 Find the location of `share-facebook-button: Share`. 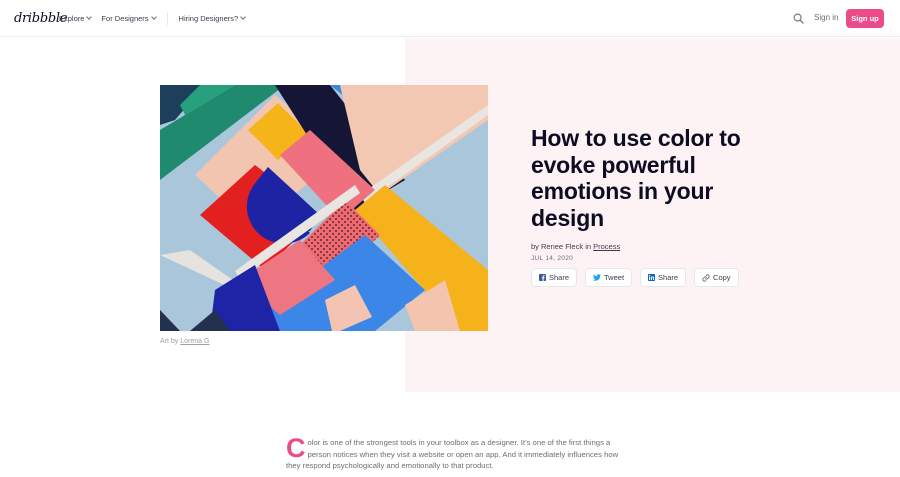

share-facebook-button: Share is located at coordinates (554, 277).